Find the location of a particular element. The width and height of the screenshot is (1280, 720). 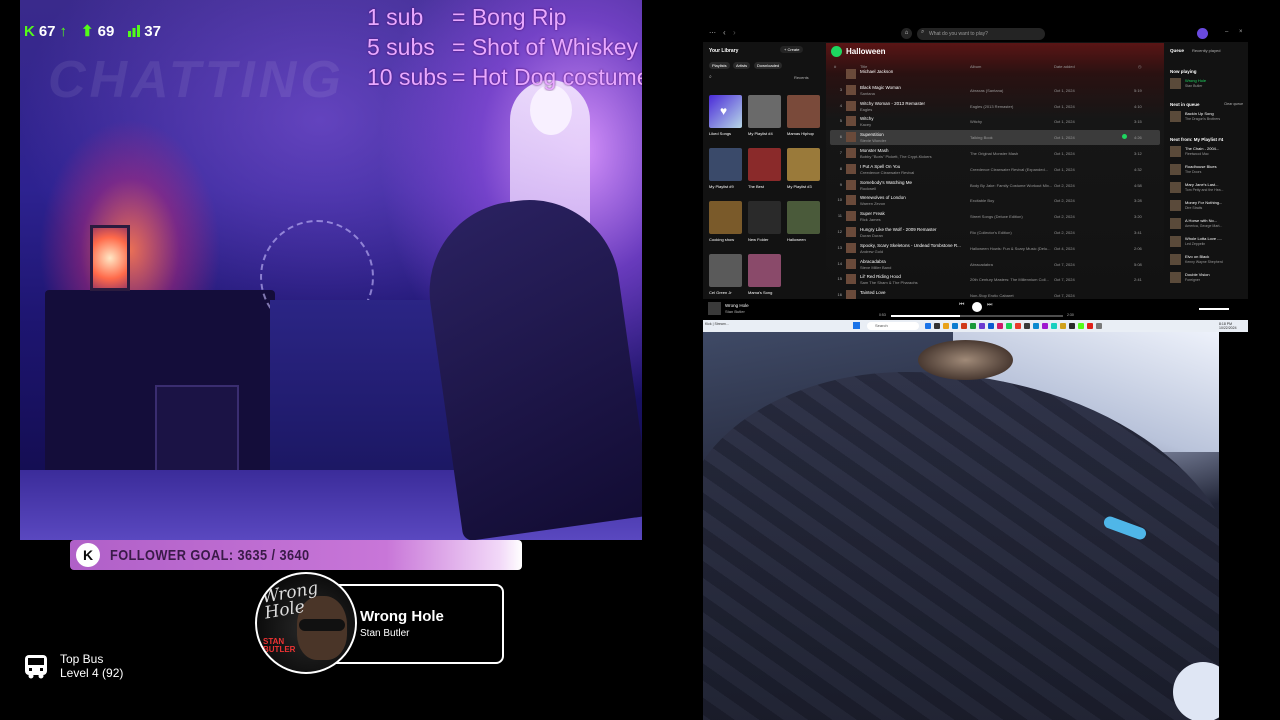

clear-queue-button: Clear queue is located at coordinates (1233, 104).